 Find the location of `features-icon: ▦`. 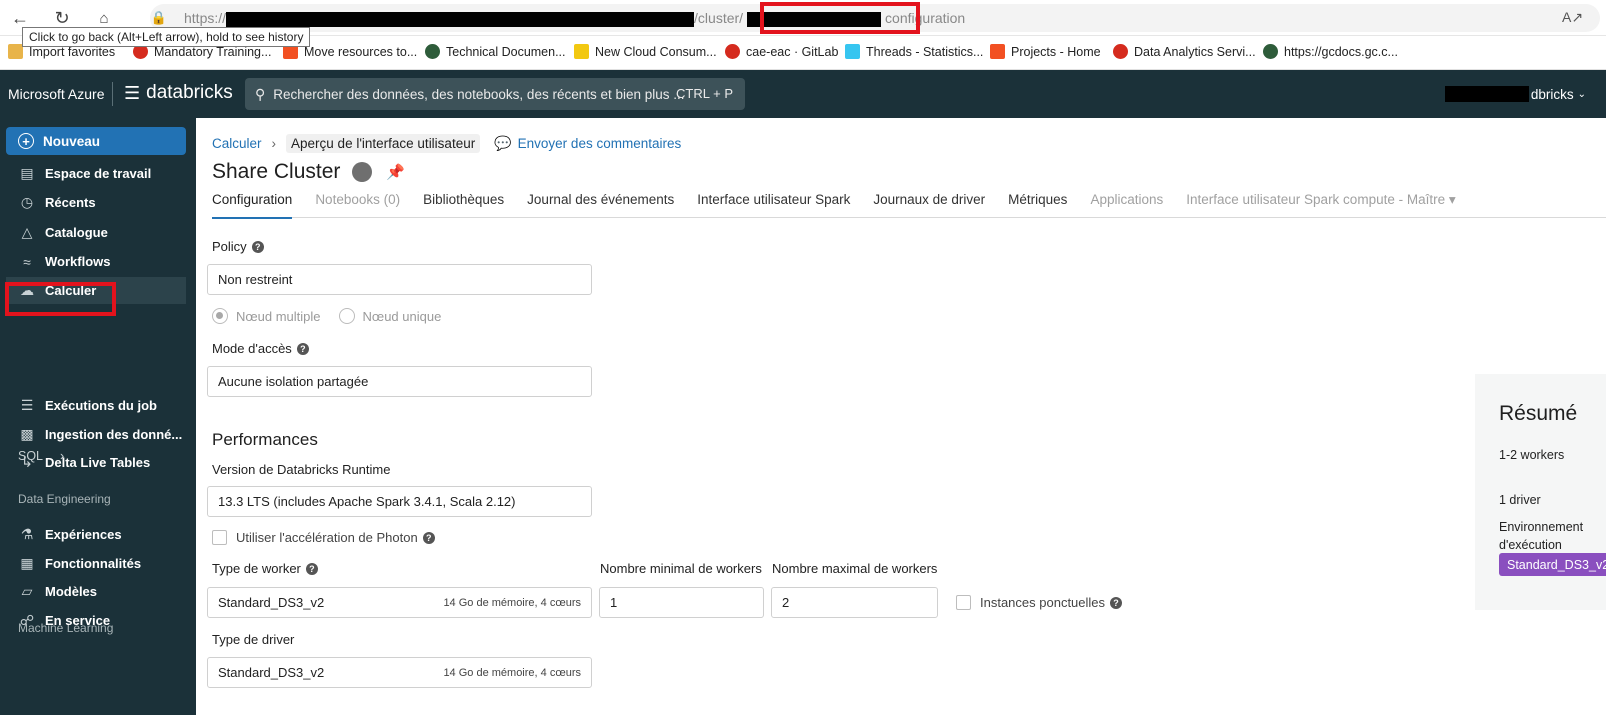

features-icon: ▦ is located at coordinates (27, 563).